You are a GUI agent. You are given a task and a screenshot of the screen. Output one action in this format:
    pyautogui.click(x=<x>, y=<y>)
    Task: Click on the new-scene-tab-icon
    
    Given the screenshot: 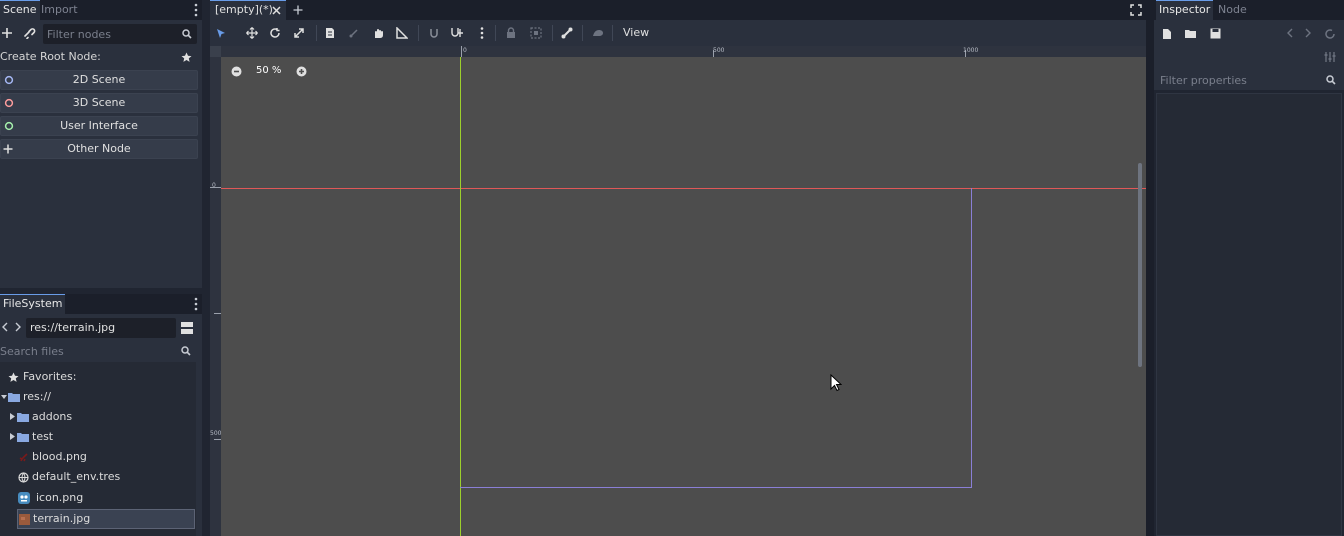 What is the action you would take?
    pyautogui.click(x=298, y=10)
    